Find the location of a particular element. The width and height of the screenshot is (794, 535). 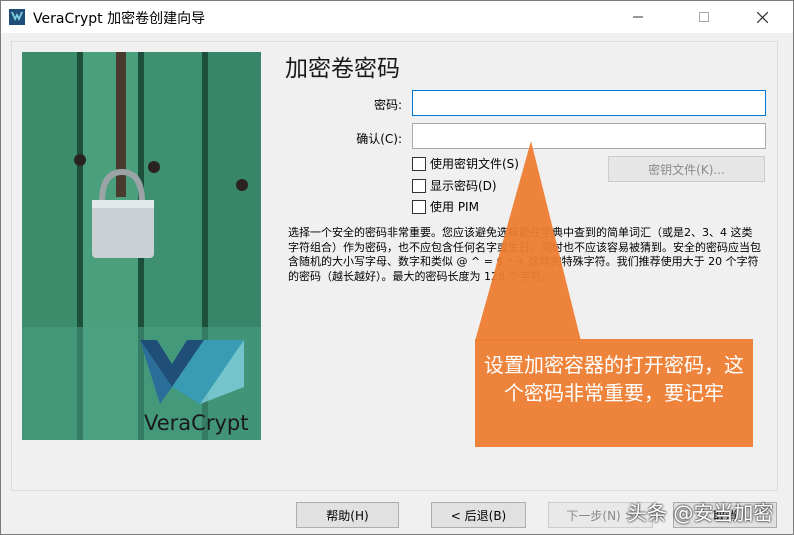

callout-text: 设置加密容器的打开密码，这个密码非常重要，要记牢 is located at coordinates (614, 379).